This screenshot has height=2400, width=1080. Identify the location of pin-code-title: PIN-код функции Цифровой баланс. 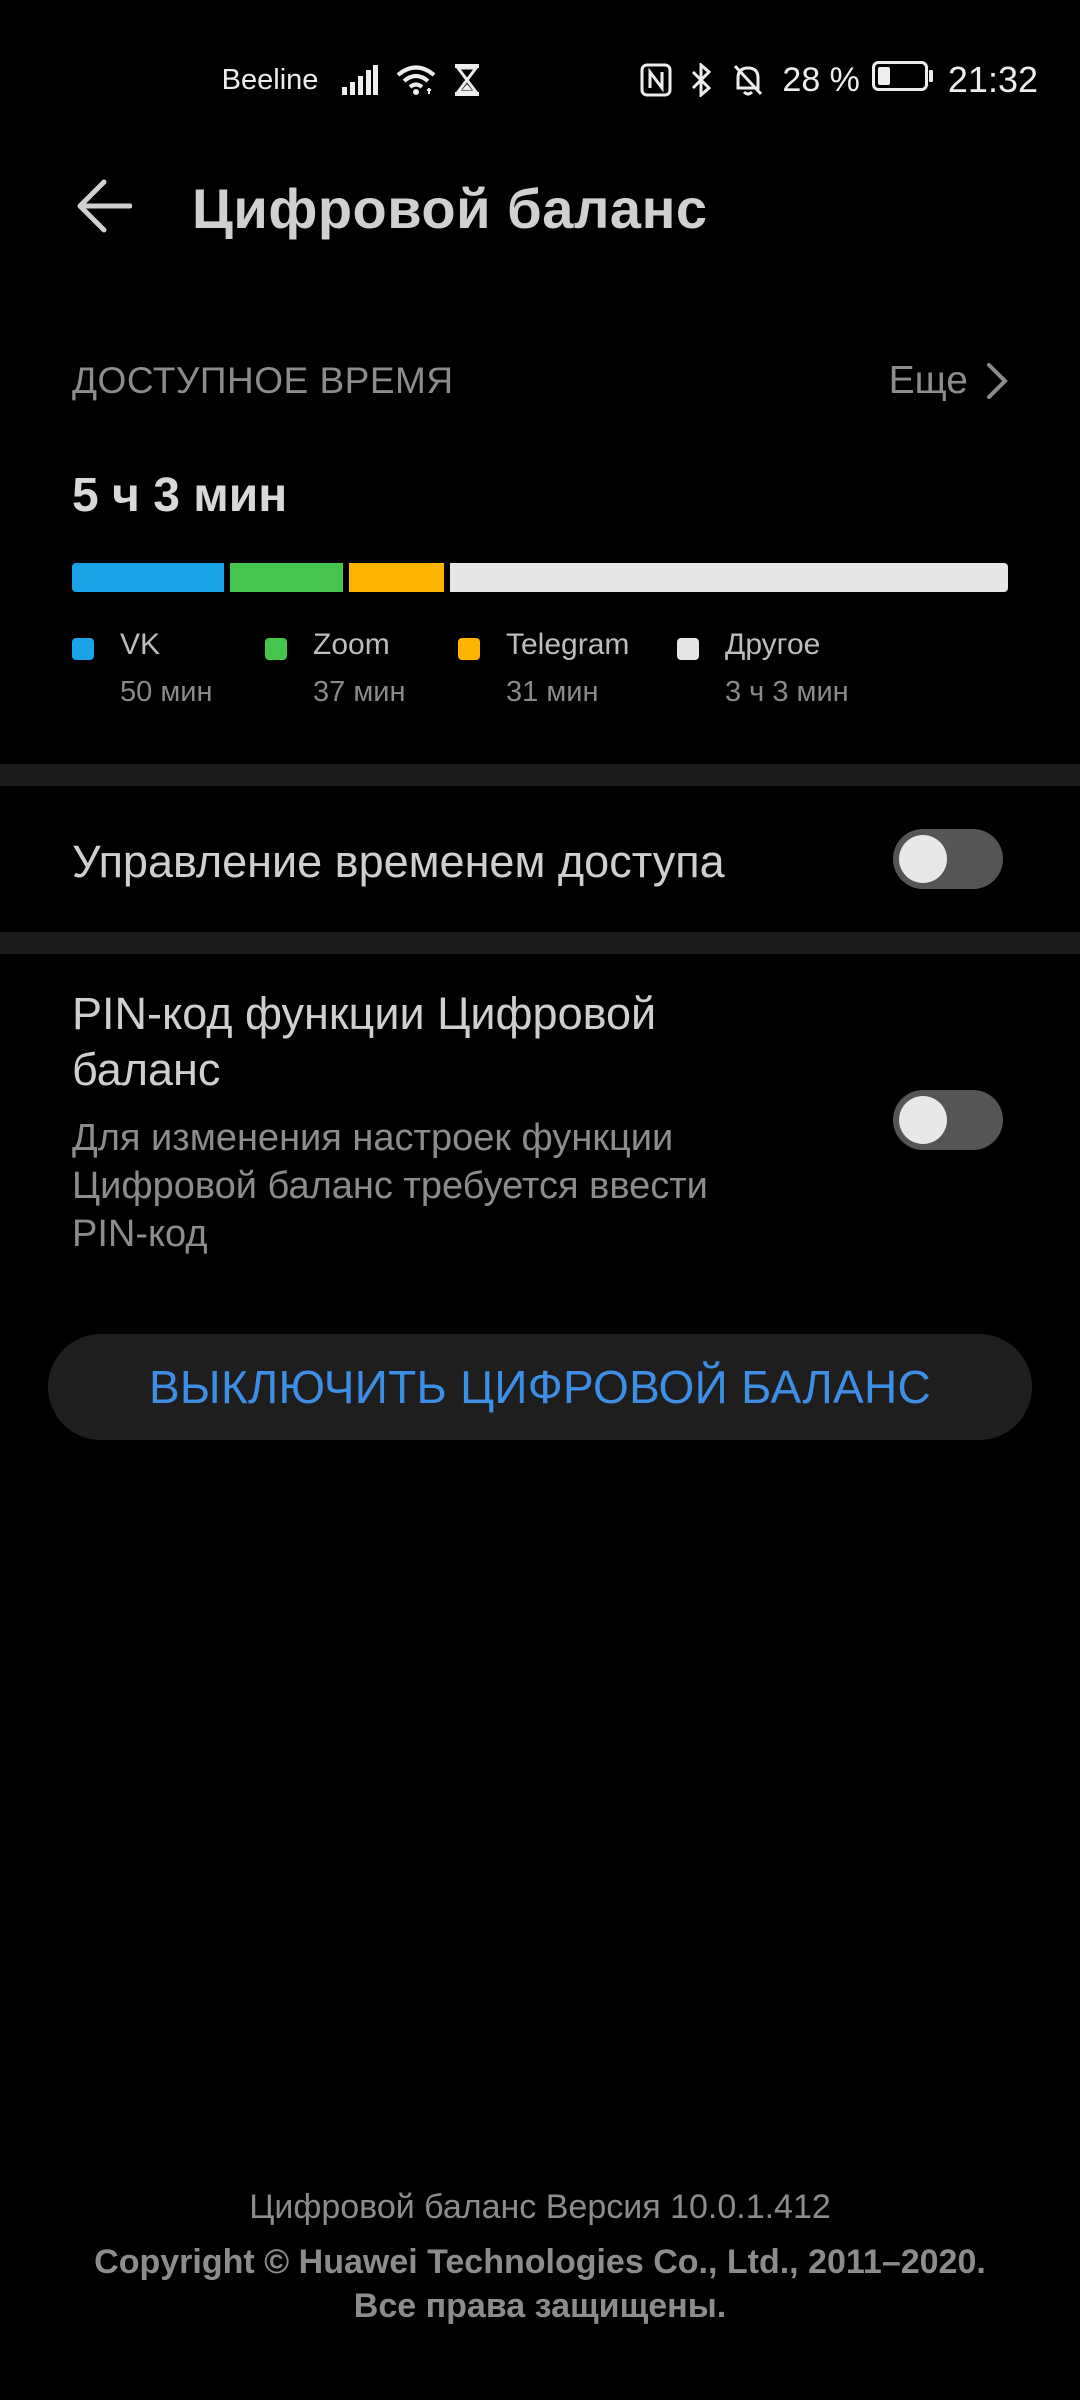
(364, 1042).